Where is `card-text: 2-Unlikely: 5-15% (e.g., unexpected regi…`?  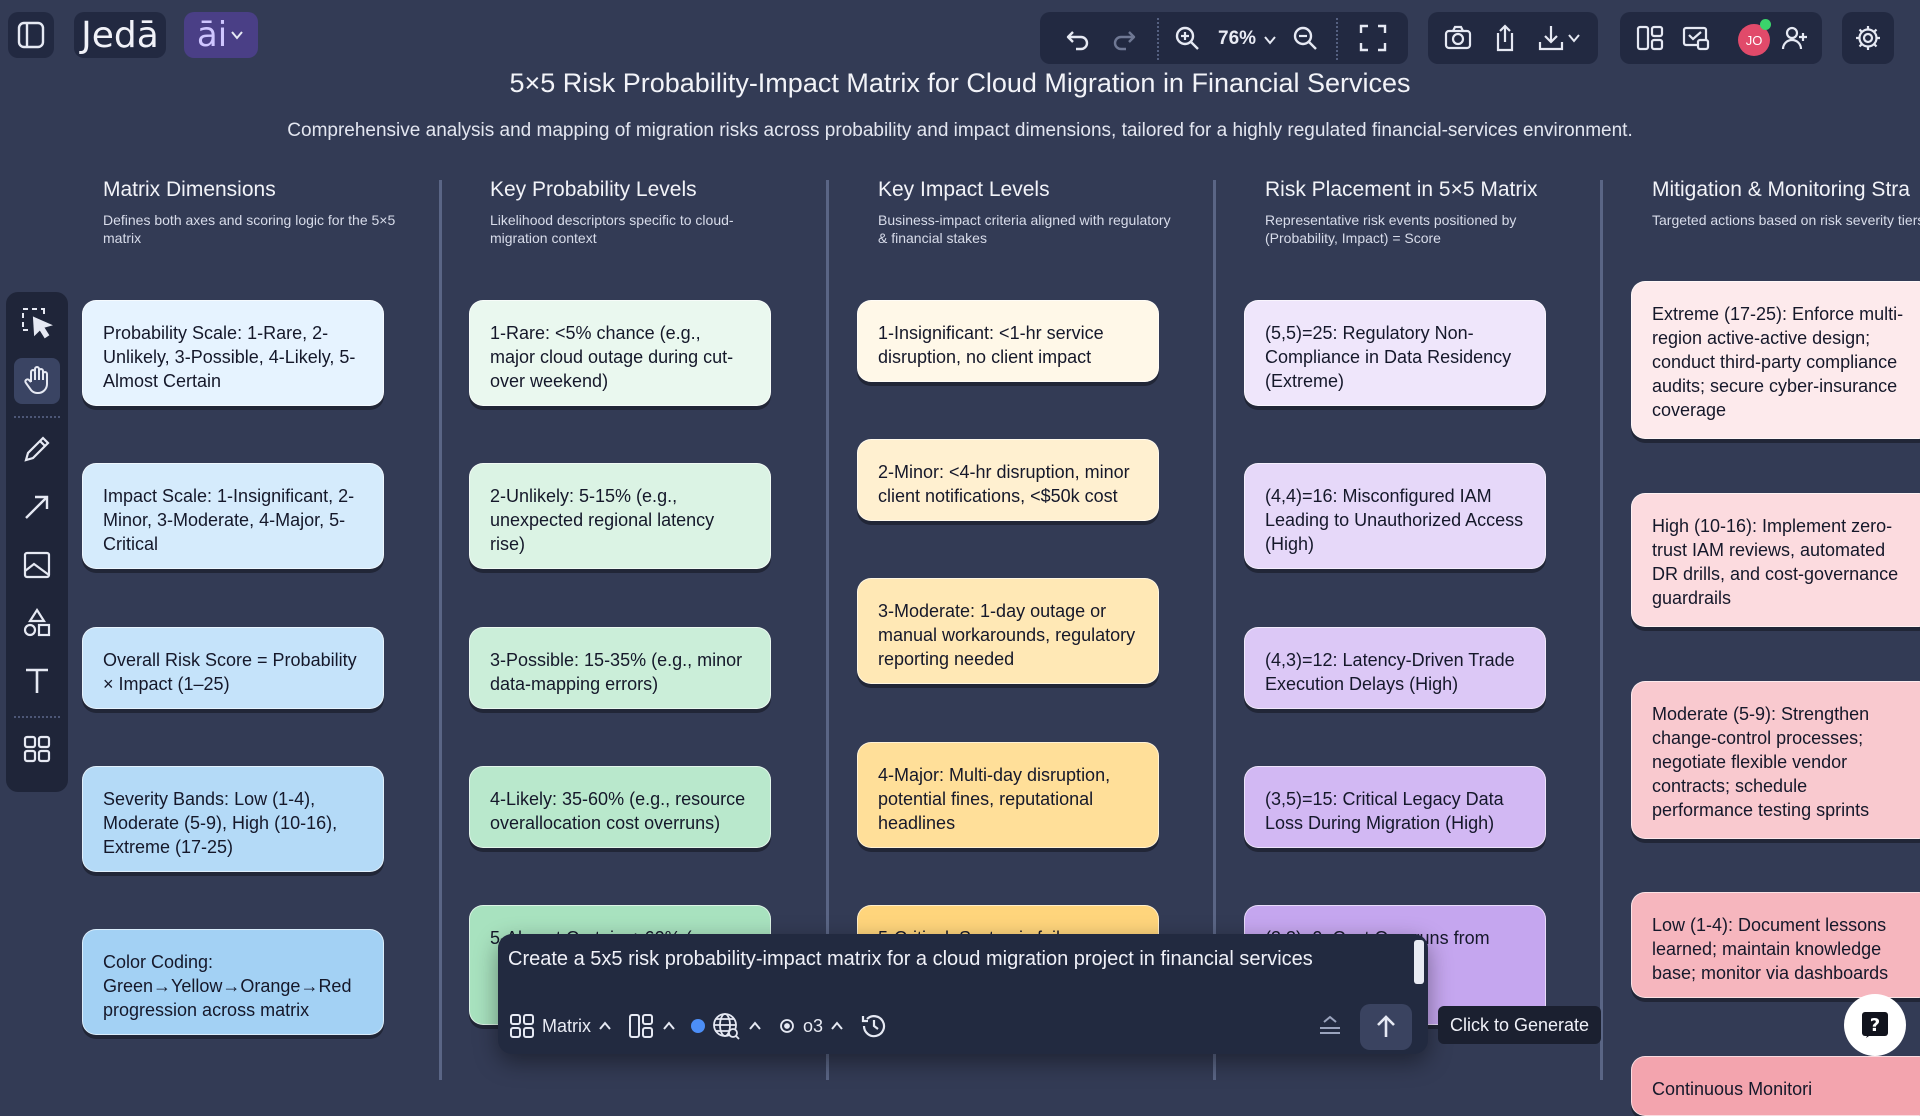 card-text: 2-Unlikely: 5-15% (e.g., unexpected regi… is located at coordinates (602, 520).